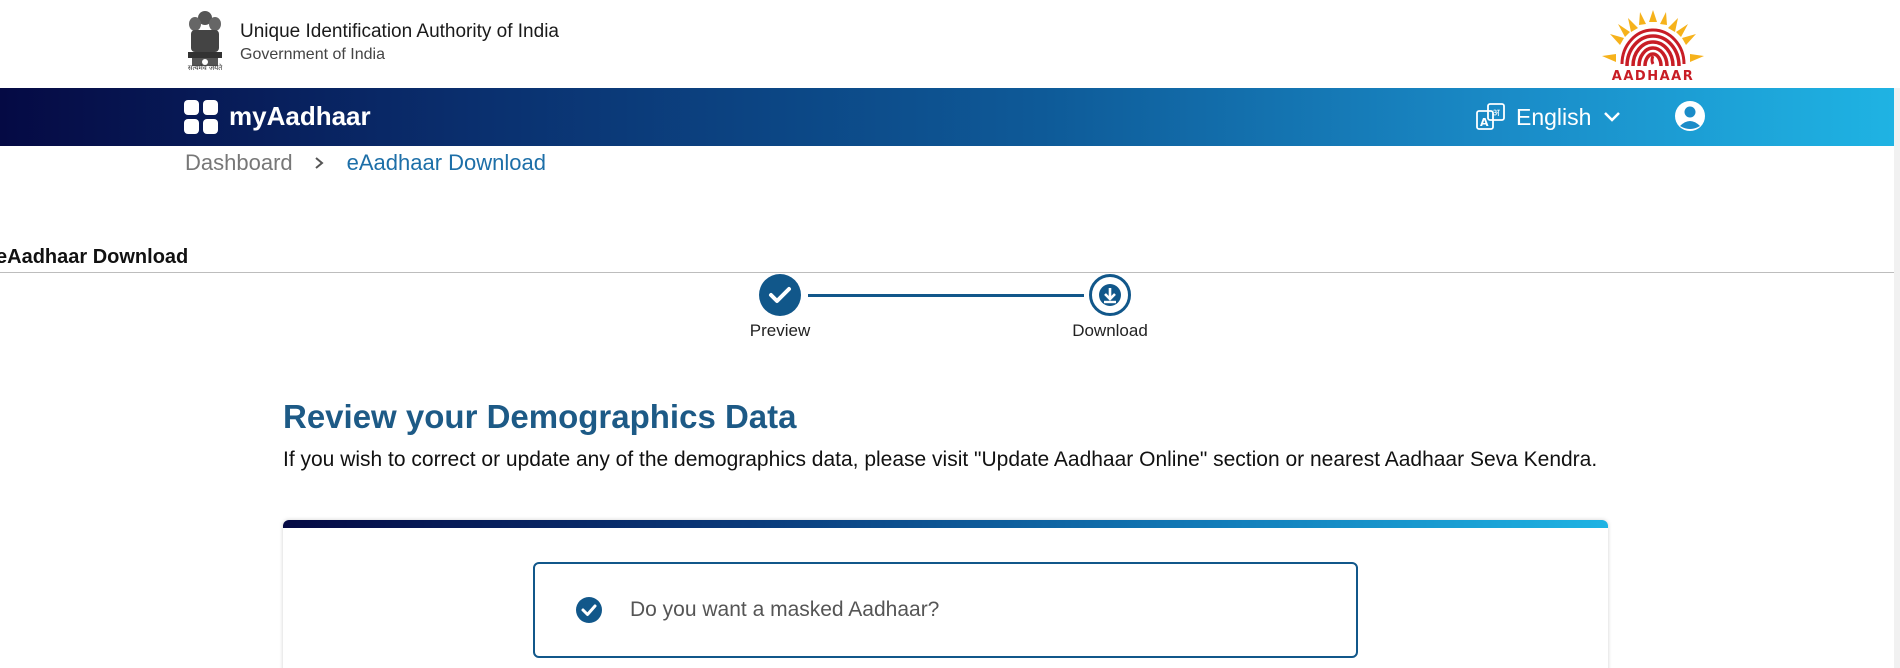 This screenshot has width=1900, height=668. Describe the element at coordinates (1612, 117) in the screenshot. I see `chevron-down-icon` at that location.